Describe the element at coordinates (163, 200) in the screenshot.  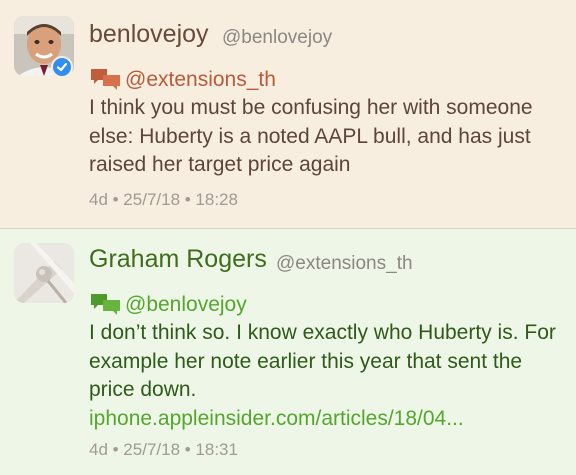
I see `tweet-timestamp: 4d • 25/7/18 • 18:28` at that location.